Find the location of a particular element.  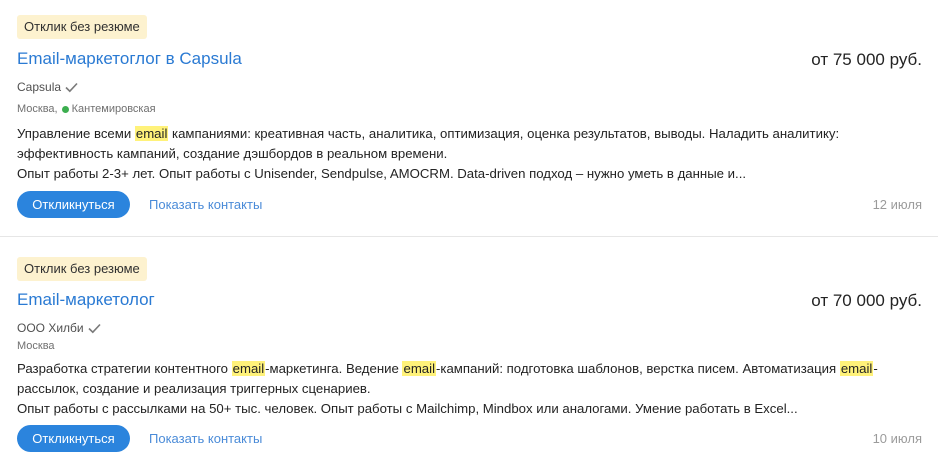

company-name-link: ООО Хилби is located at coordinates (50, 328).